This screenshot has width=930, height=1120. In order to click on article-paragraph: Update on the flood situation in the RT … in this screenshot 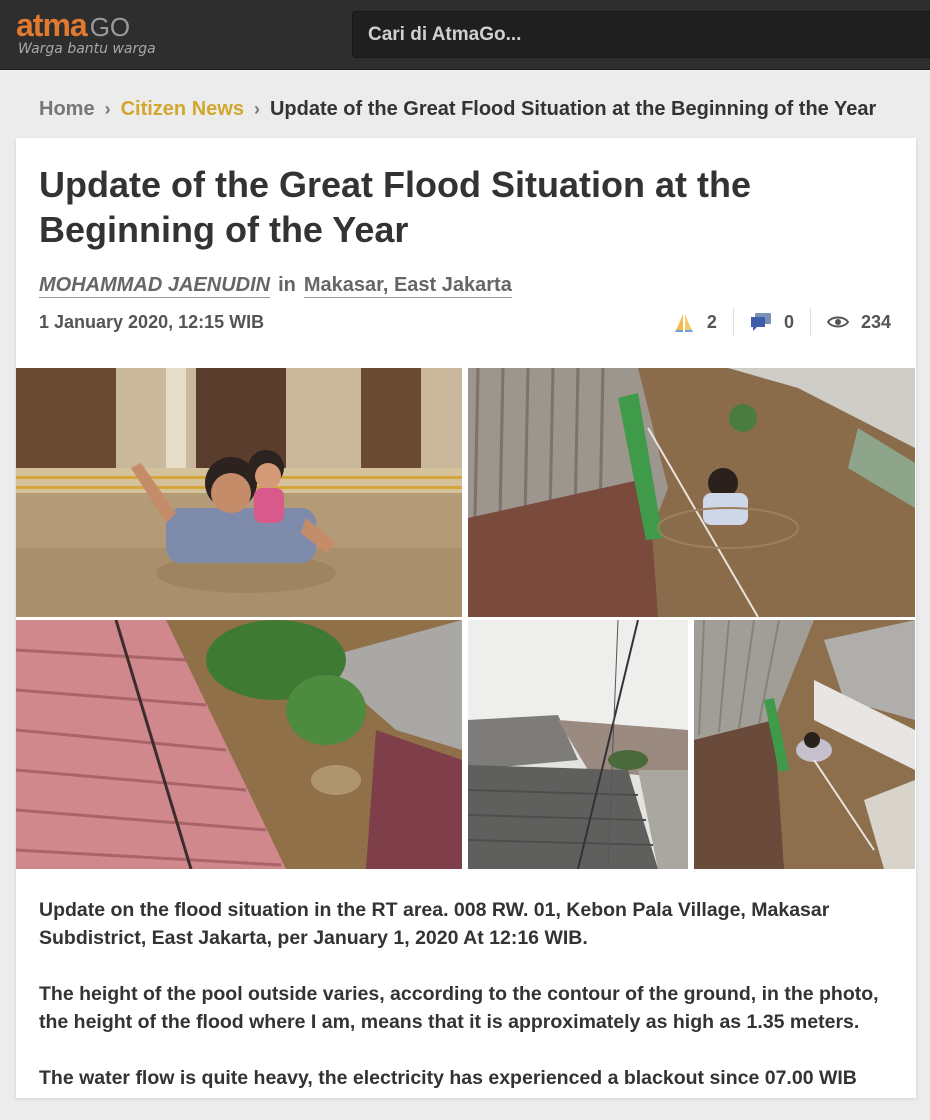, I will do `click(434, 924)`.